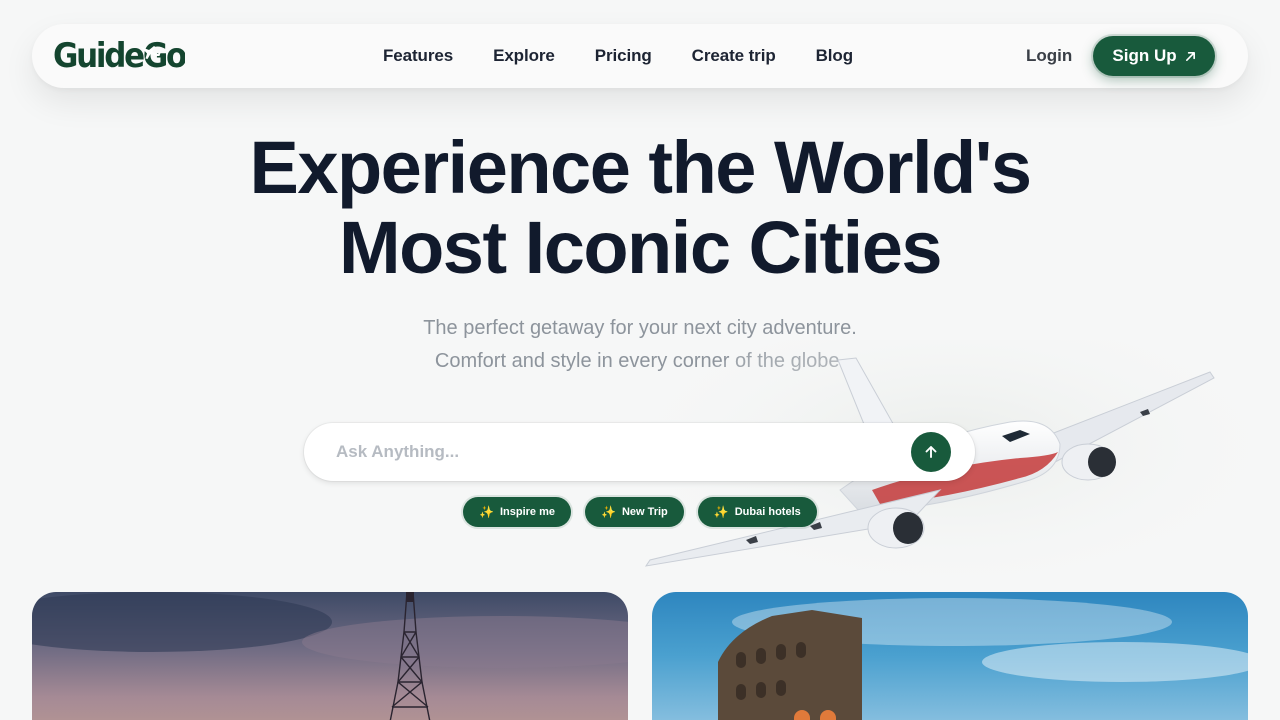  What do you see at coordinates (527, 512) in the screenshot?
I see `chip-label: Inspire me` at bounding box center [527, 512].